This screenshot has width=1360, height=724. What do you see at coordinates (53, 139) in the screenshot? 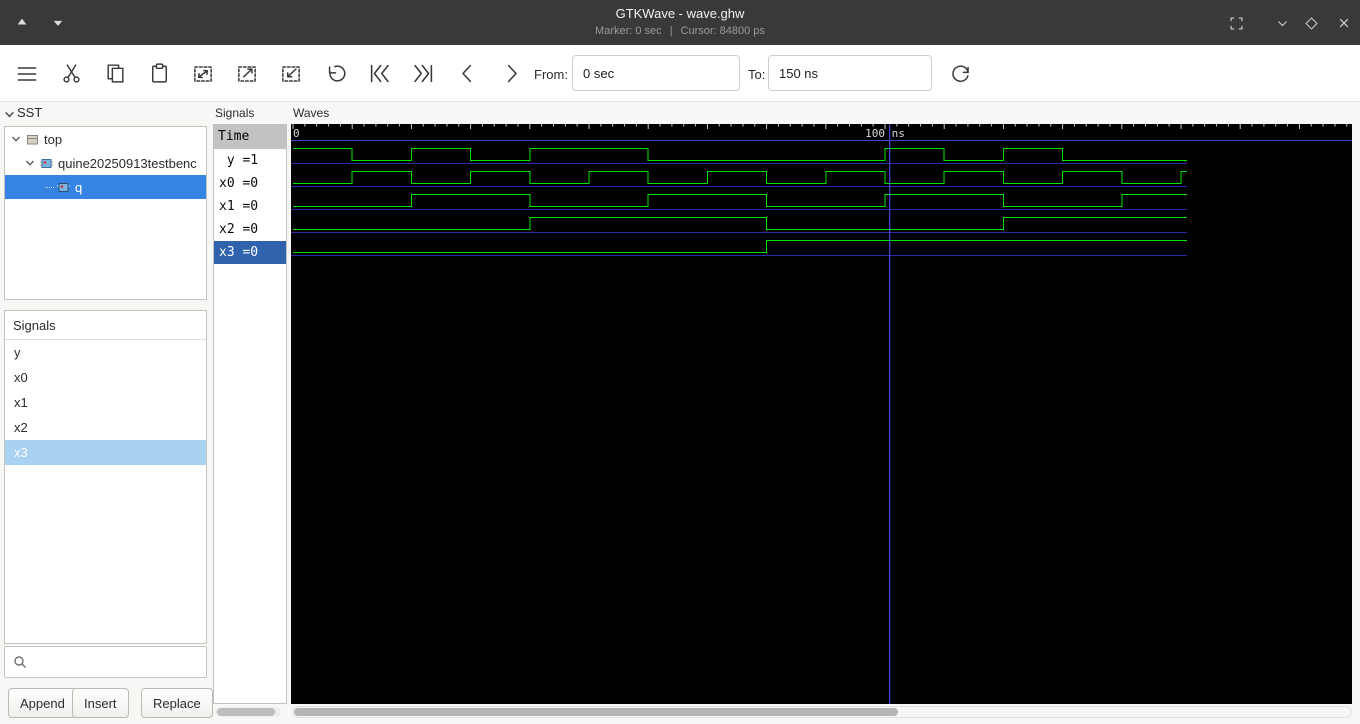
I see `tree-item-label: top` at bounding box center [53, 139].